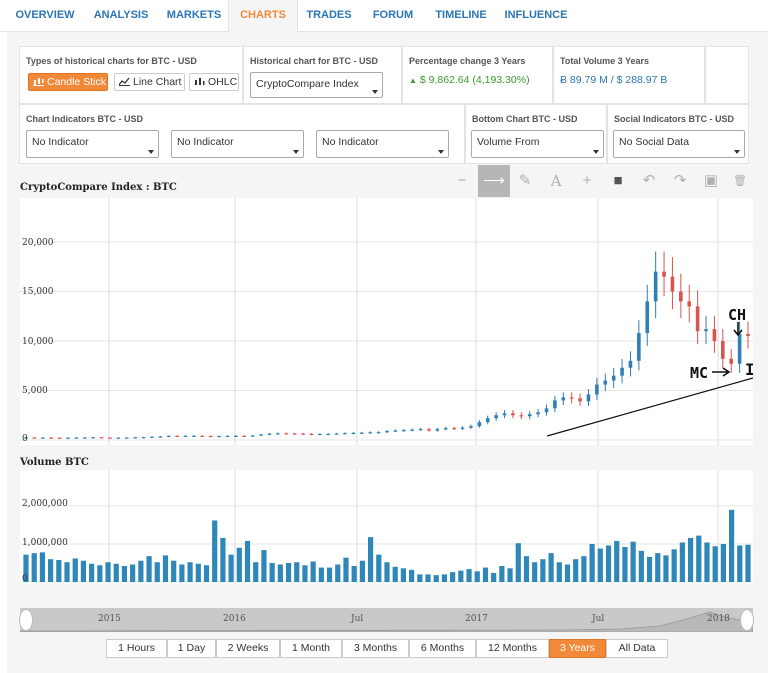 The height and width of the screenshot is (673, 768). Describe the element at coordinates (121, 16) in the screenshot. I see `tab-analysis: ANALYSIS` at that location.